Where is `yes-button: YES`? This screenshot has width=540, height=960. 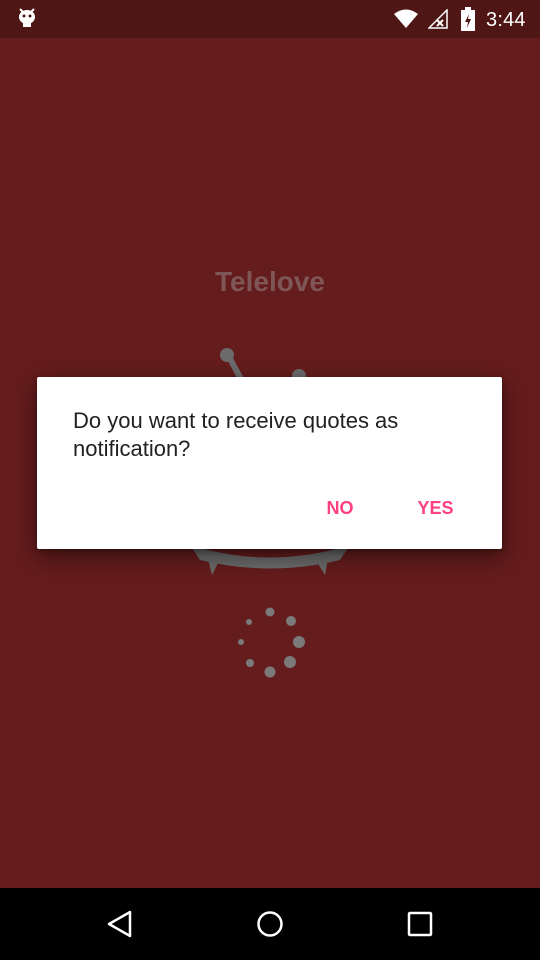
yes-button: YES is located at coordinates (435, 508).